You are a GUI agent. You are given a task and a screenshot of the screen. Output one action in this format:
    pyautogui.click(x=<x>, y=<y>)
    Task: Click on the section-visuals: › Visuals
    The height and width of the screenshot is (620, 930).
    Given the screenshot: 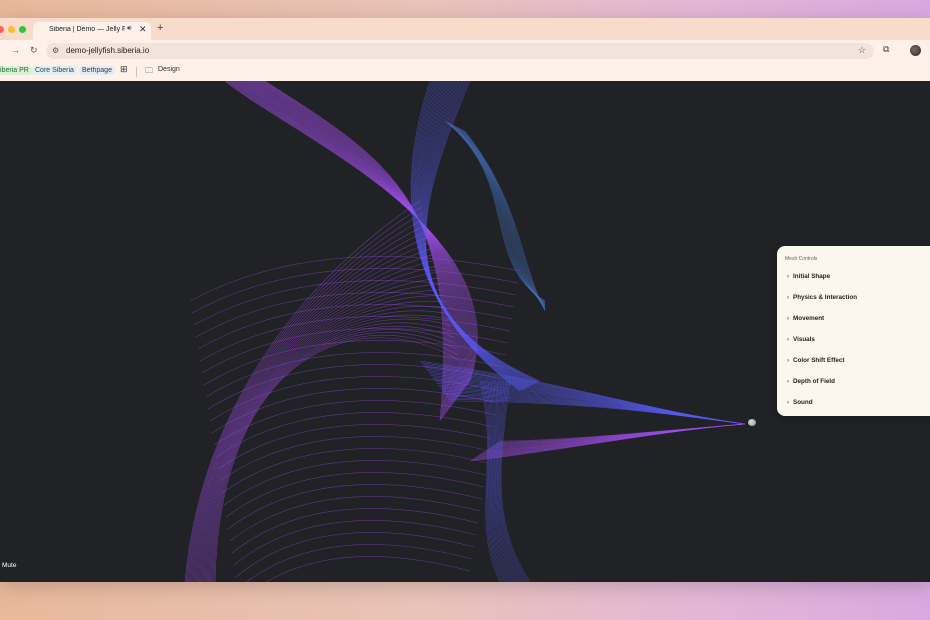 What is the action you would take?
    pyautogui.click(x=801, y=339)
    